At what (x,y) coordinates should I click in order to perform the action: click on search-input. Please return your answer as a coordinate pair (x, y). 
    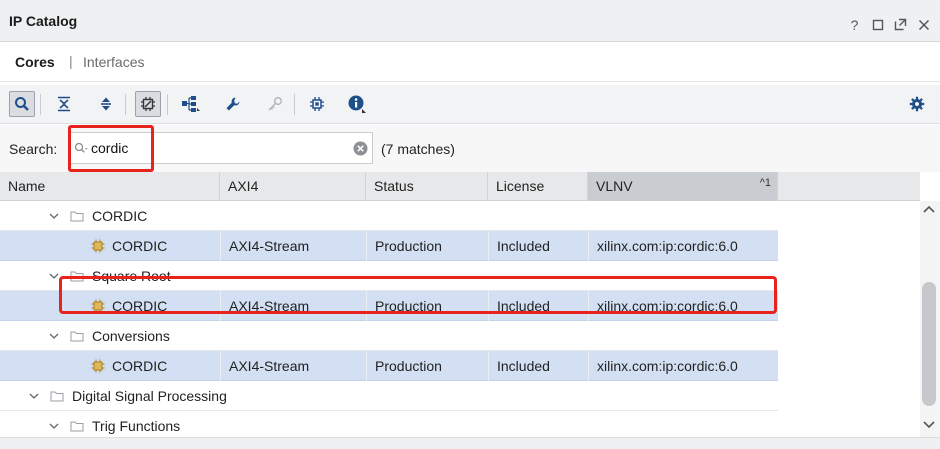
    Looking at the image, I should click on (216, 148).